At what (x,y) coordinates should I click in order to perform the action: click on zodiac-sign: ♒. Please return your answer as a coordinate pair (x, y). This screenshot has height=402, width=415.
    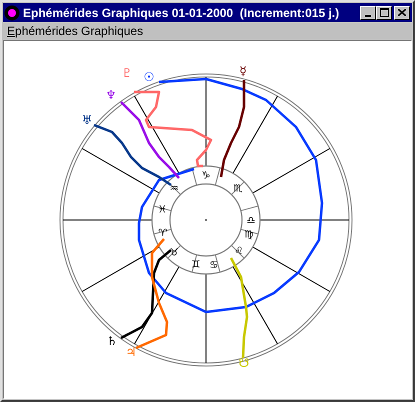
    Looking at the image, I should click on (174, 189).